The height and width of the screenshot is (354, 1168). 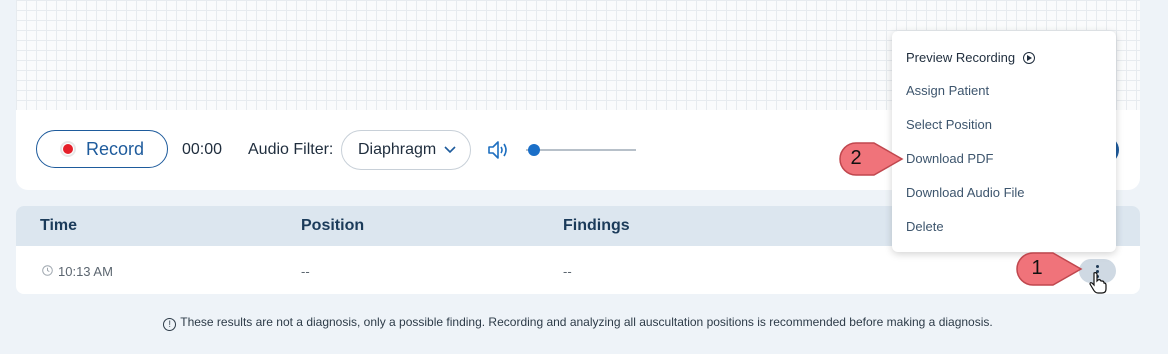 I want to click on menu-item-preview-recording: Preview Recording, so click(x=970, y=57).